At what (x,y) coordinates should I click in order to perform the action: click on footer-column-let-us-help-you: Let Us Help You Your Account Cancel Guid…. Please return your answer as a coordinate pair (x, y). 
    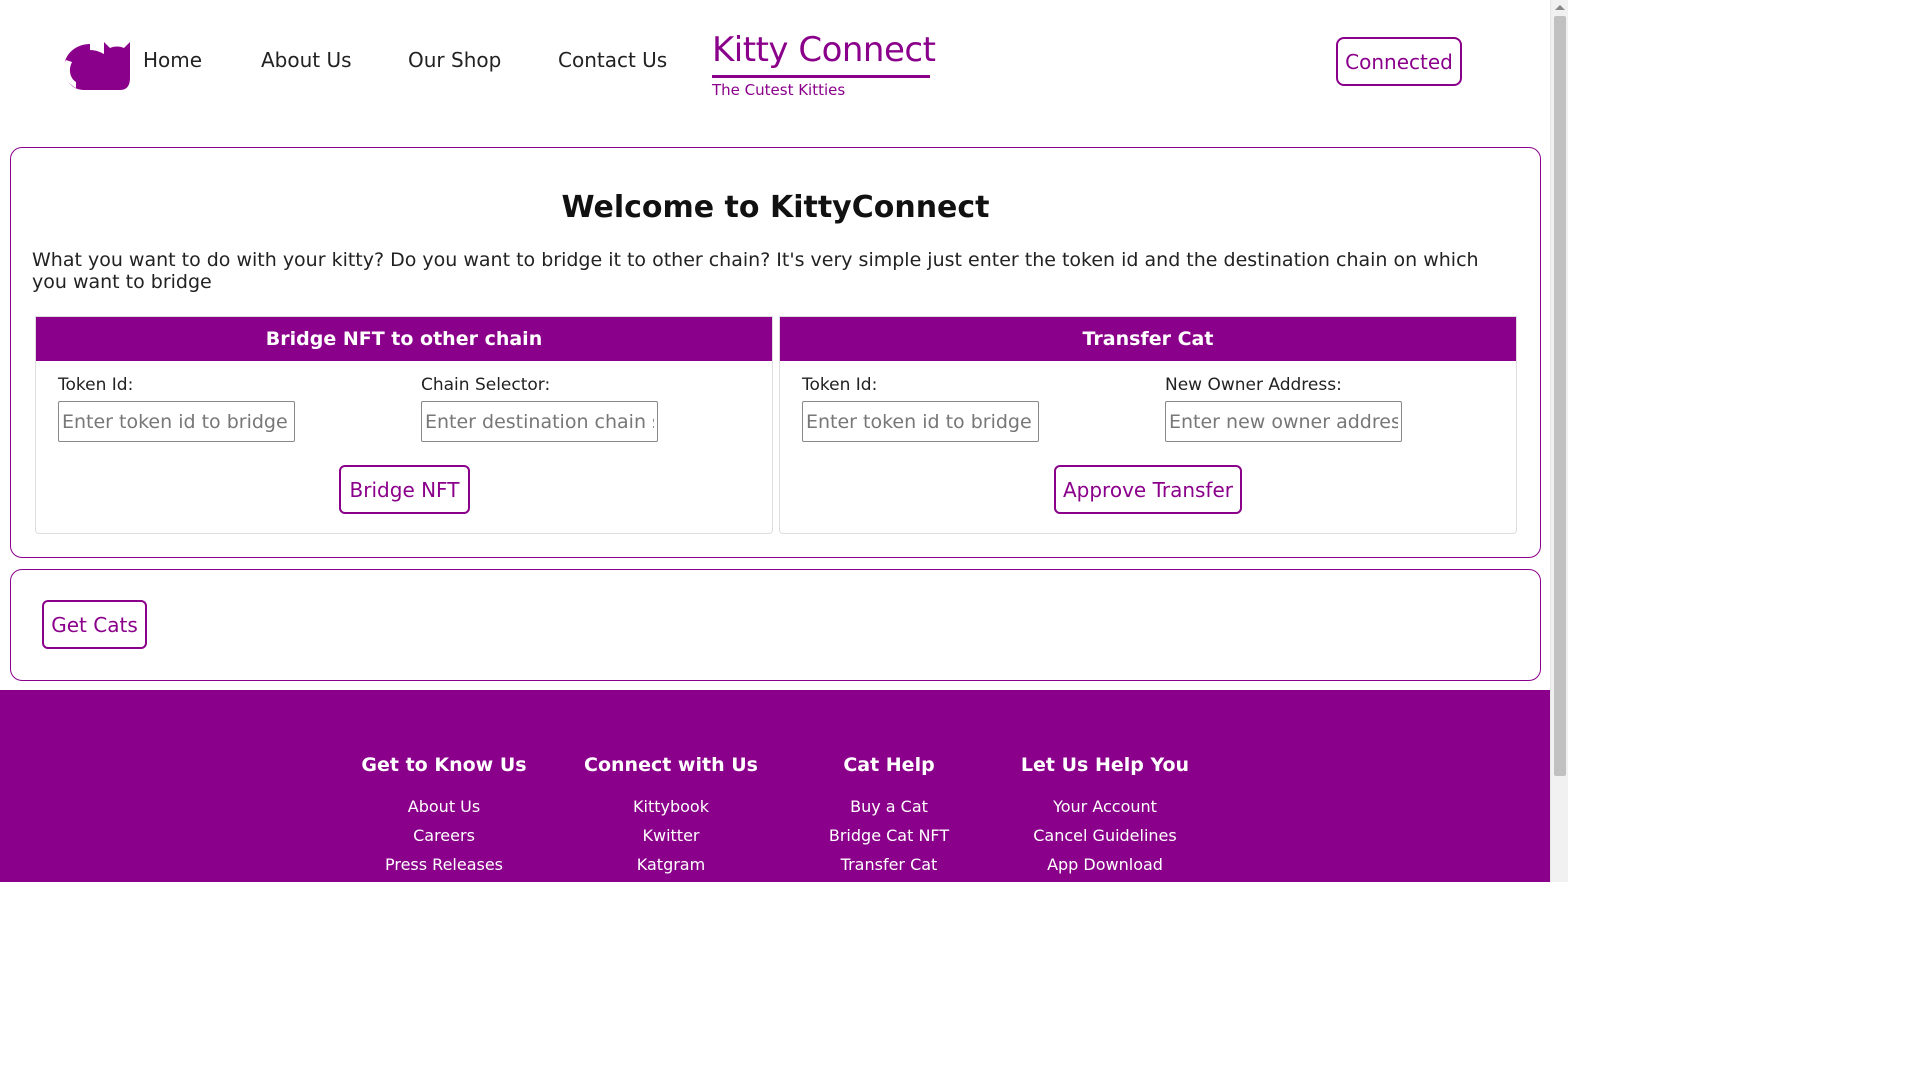
    Looking at the image, I should click on (1105, 816).